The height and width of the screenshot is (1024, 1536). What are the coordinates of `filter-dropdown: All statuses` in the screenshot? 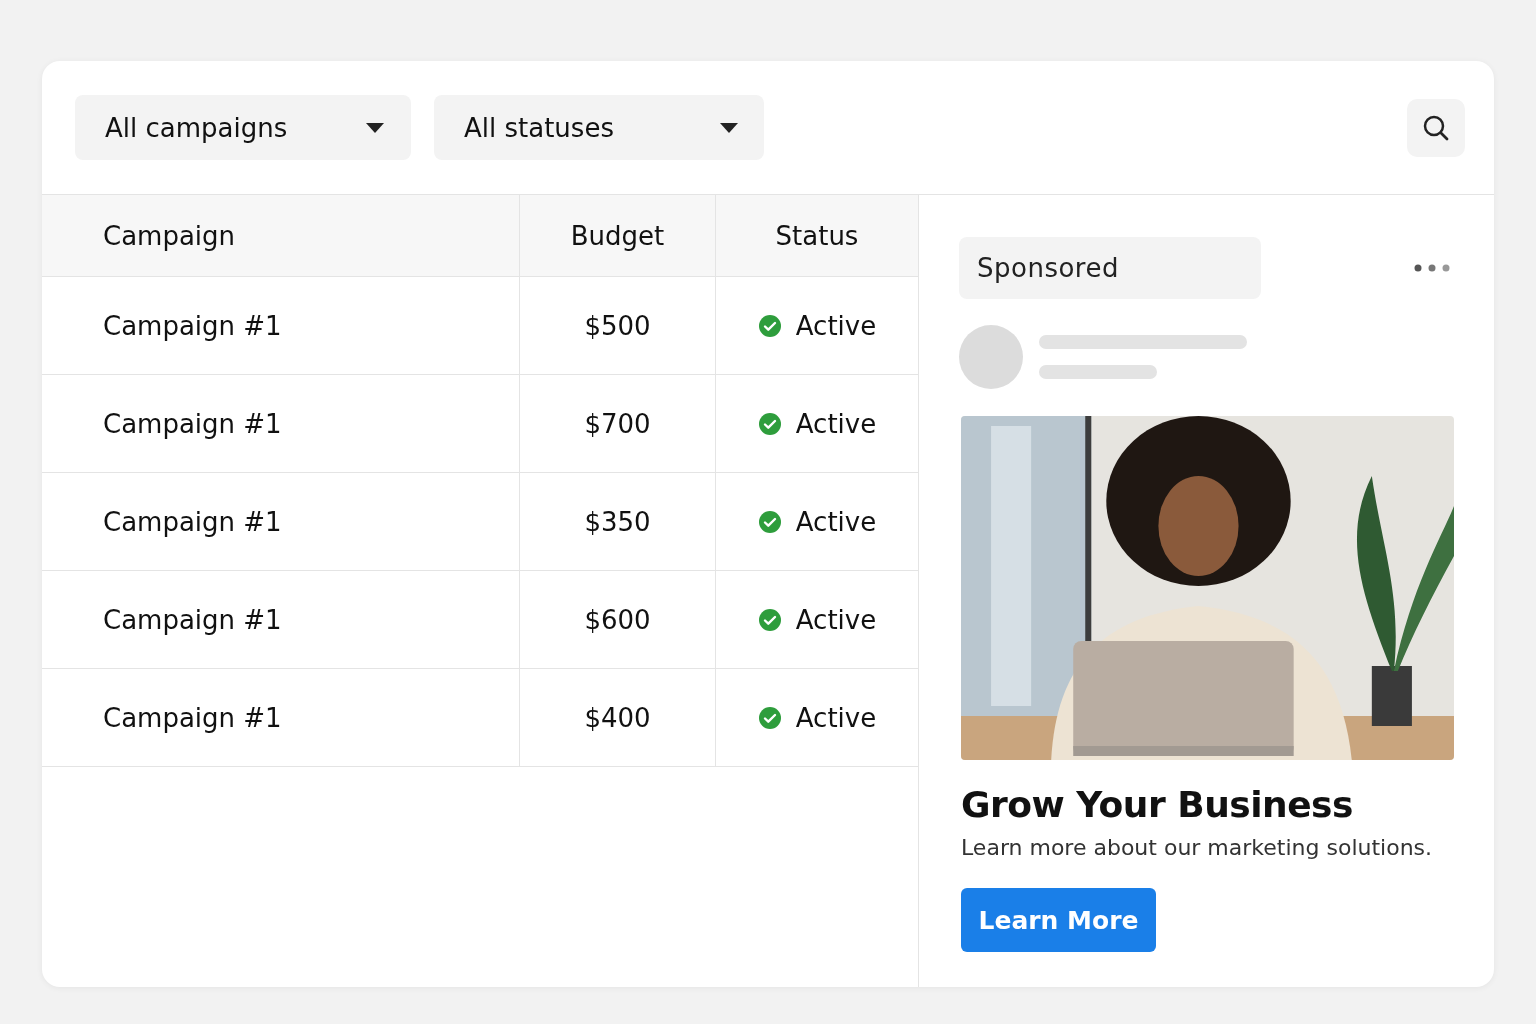 It's located at (599, 127).